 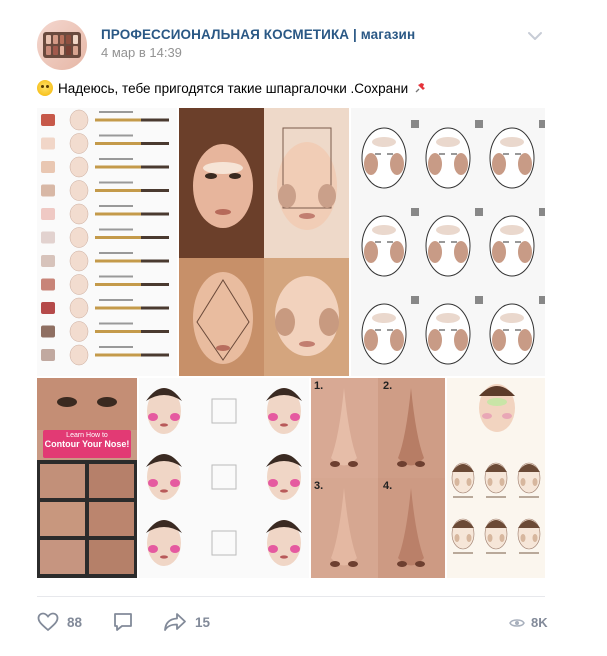 I want to click on share-arrow-icon, so click(x=175, y=622).